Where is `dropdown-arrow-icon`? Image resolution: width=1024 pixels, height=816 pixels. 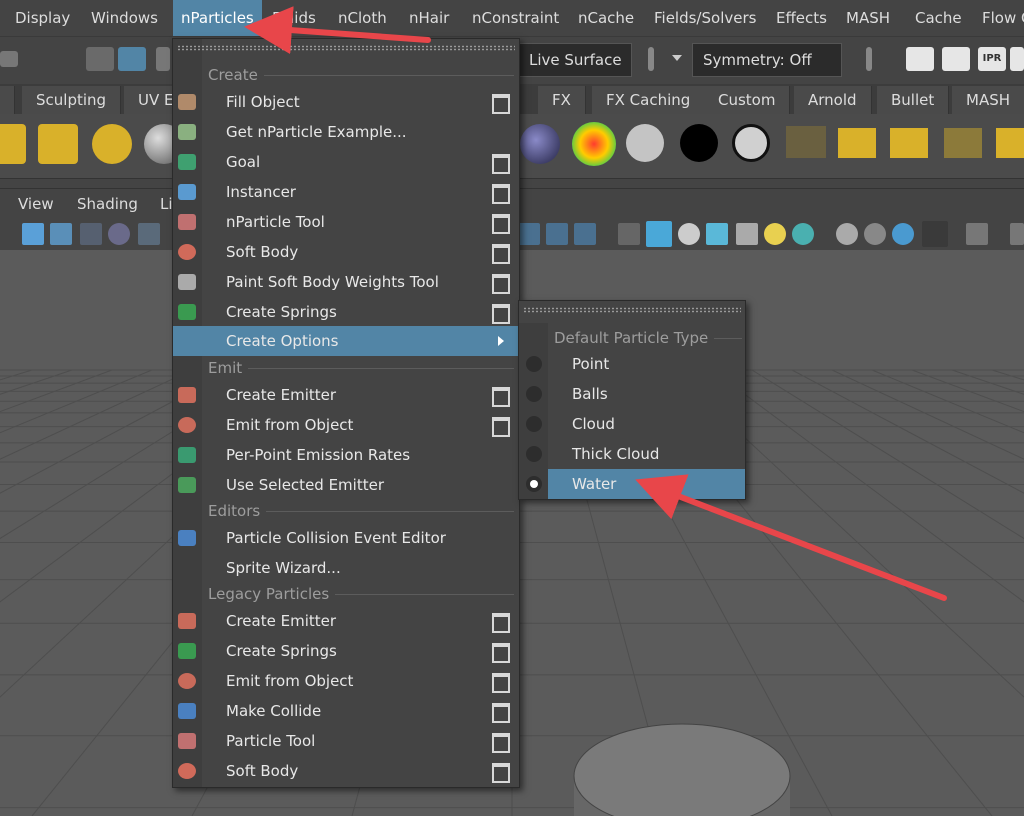 dropdown-arrow-icon is located at coordinates (677, 58).